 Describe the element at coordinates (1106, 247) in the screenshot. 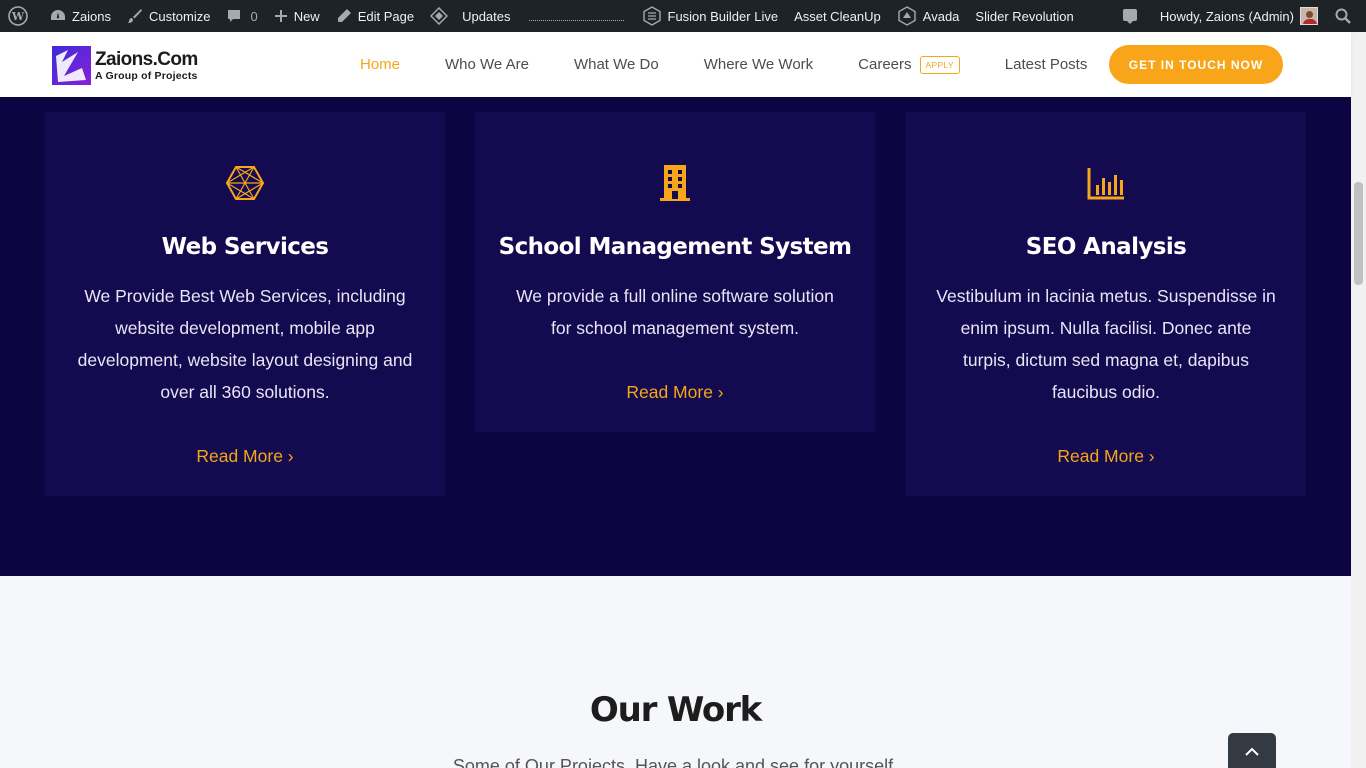

I see `service-title: SEO Analysis` at that location.